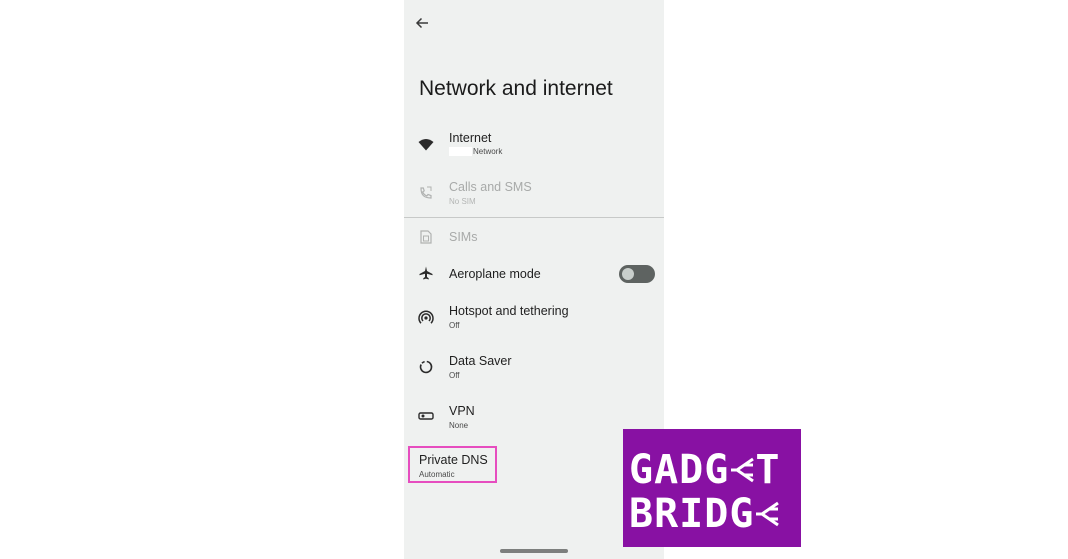  Describe the element at coordinates (426, 416) in the screenshot. I see `vpn-key-icon` at that location.